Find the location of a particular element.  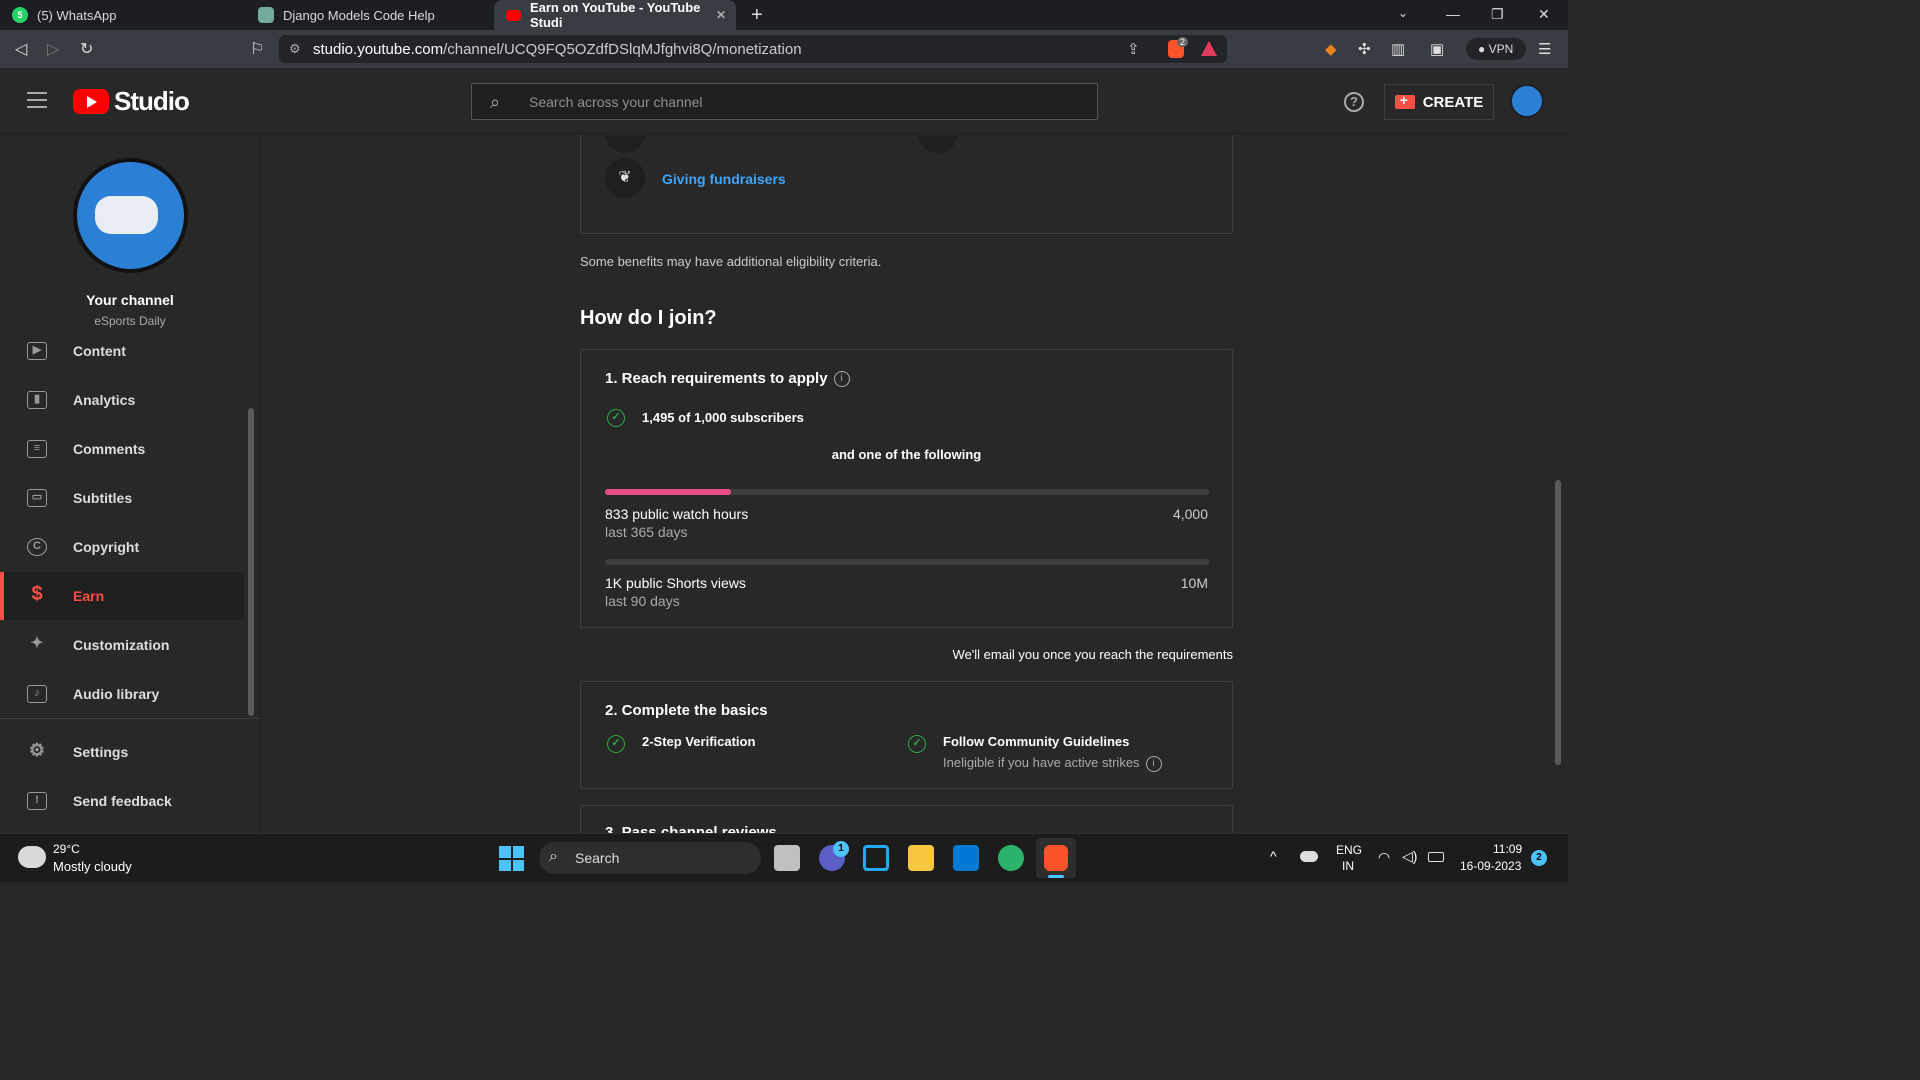

tab-search-icon: ⌄ is located at coordinates (1403, 13).